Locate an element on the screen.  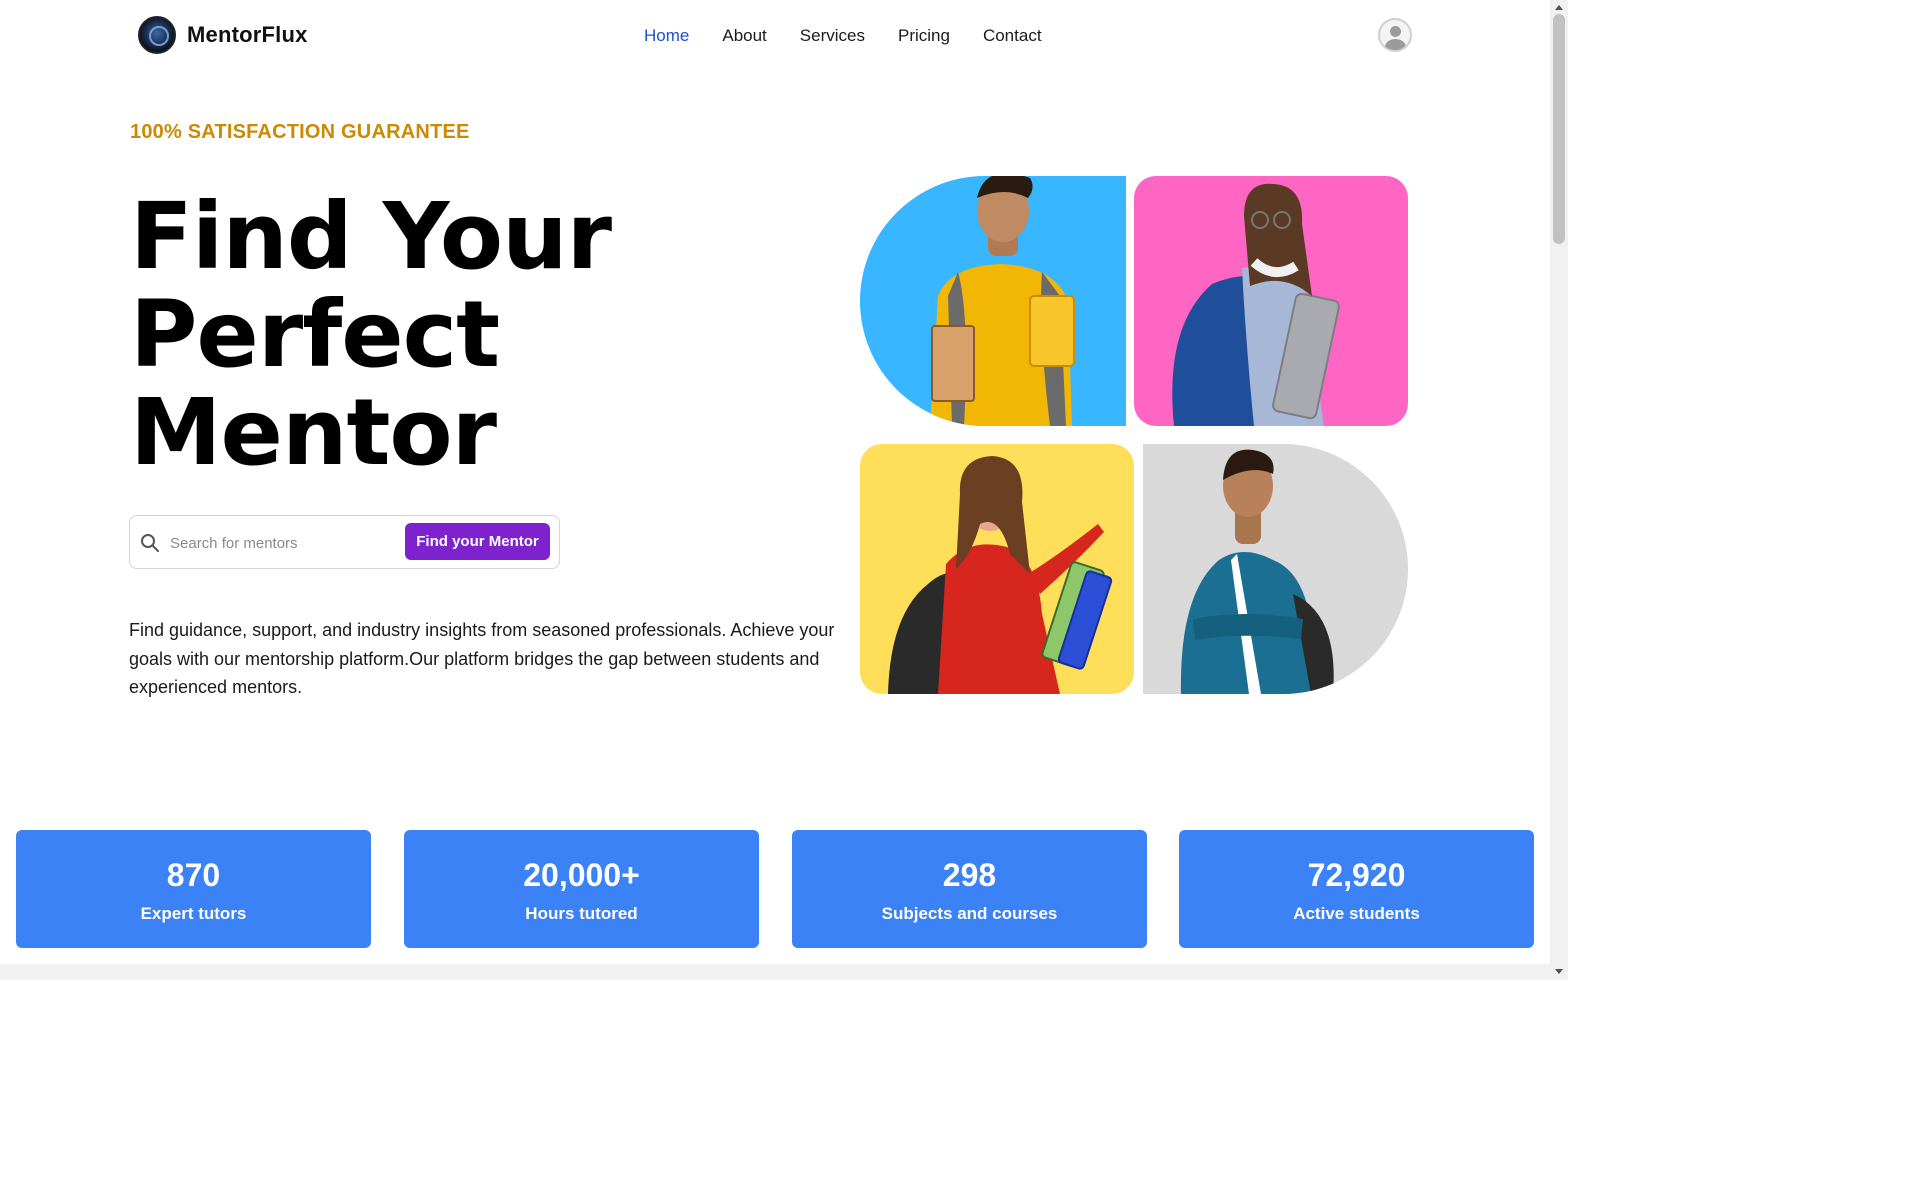
stat-value: 870 is located at coordinates (193, 875).